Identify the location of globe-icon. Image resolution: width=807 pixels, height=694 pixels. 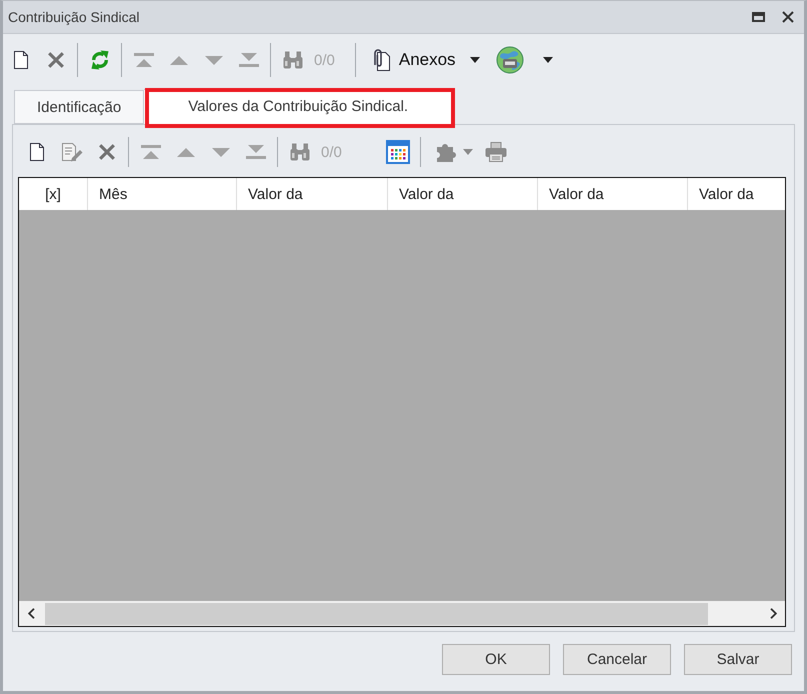
(510, 60).